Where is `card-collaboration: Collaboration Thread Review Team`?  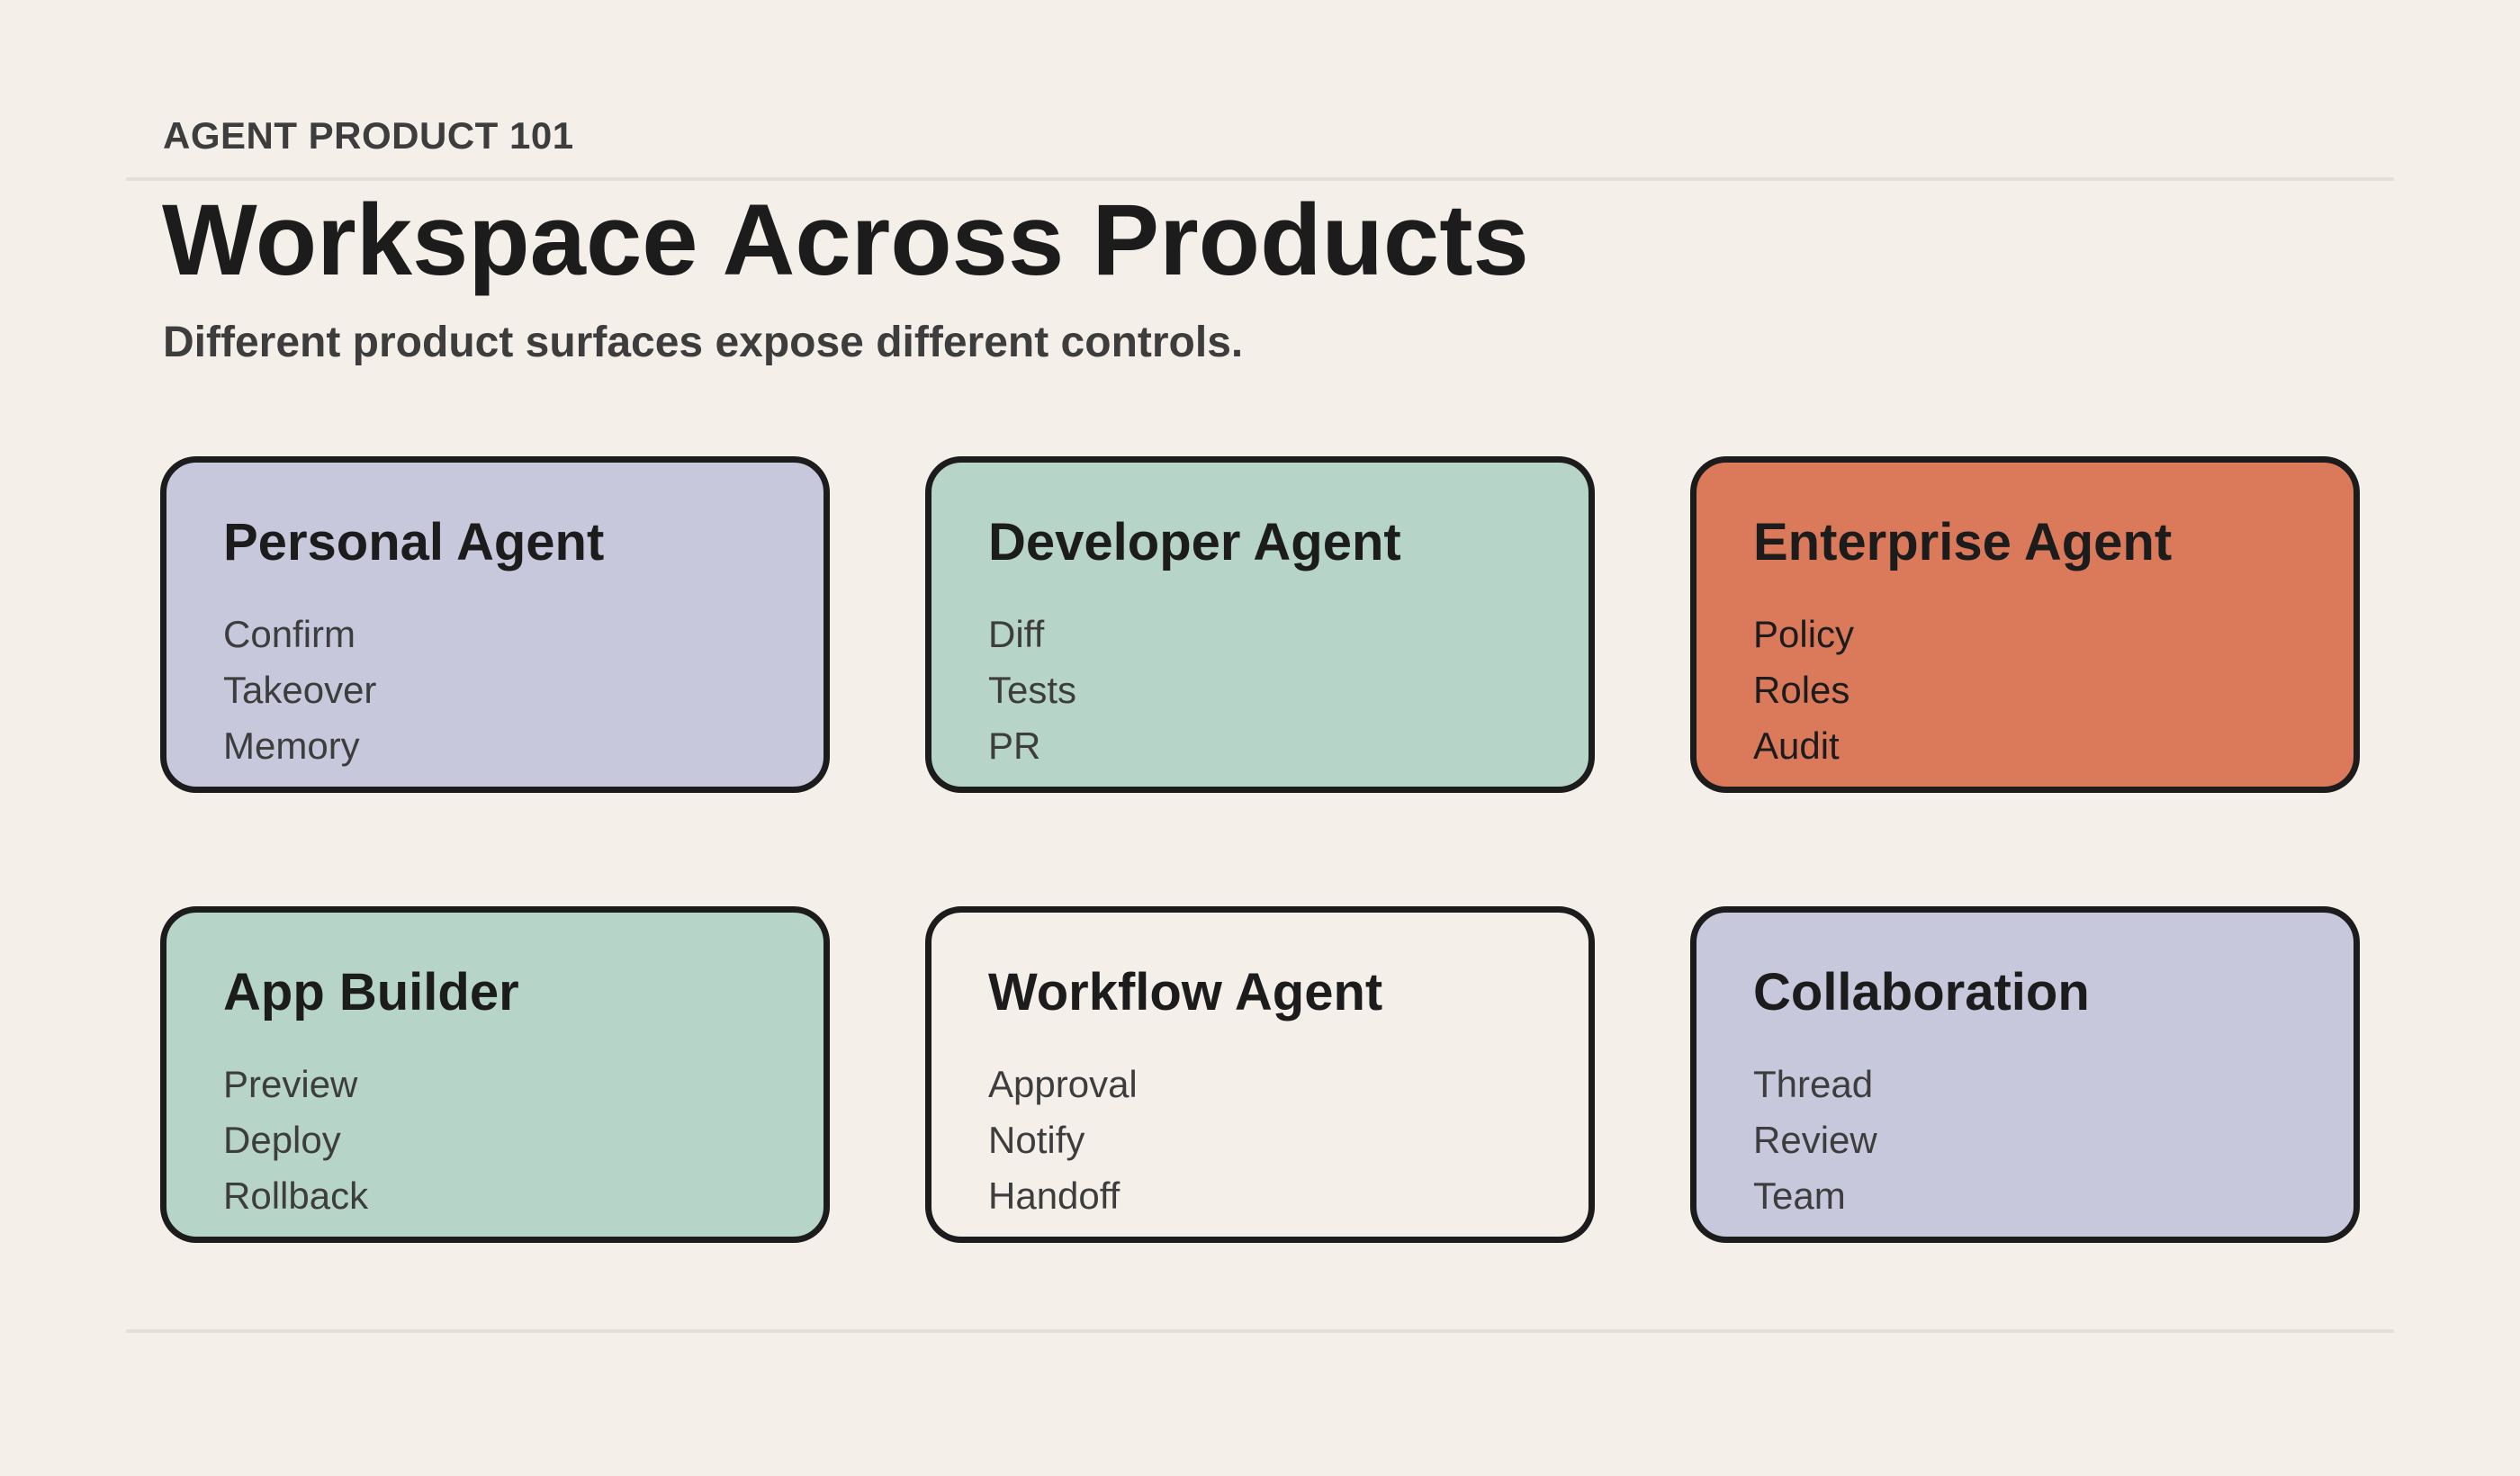
card-collaboration: Collaboration Thread Review Team is located at coordinates (2025, 1074).